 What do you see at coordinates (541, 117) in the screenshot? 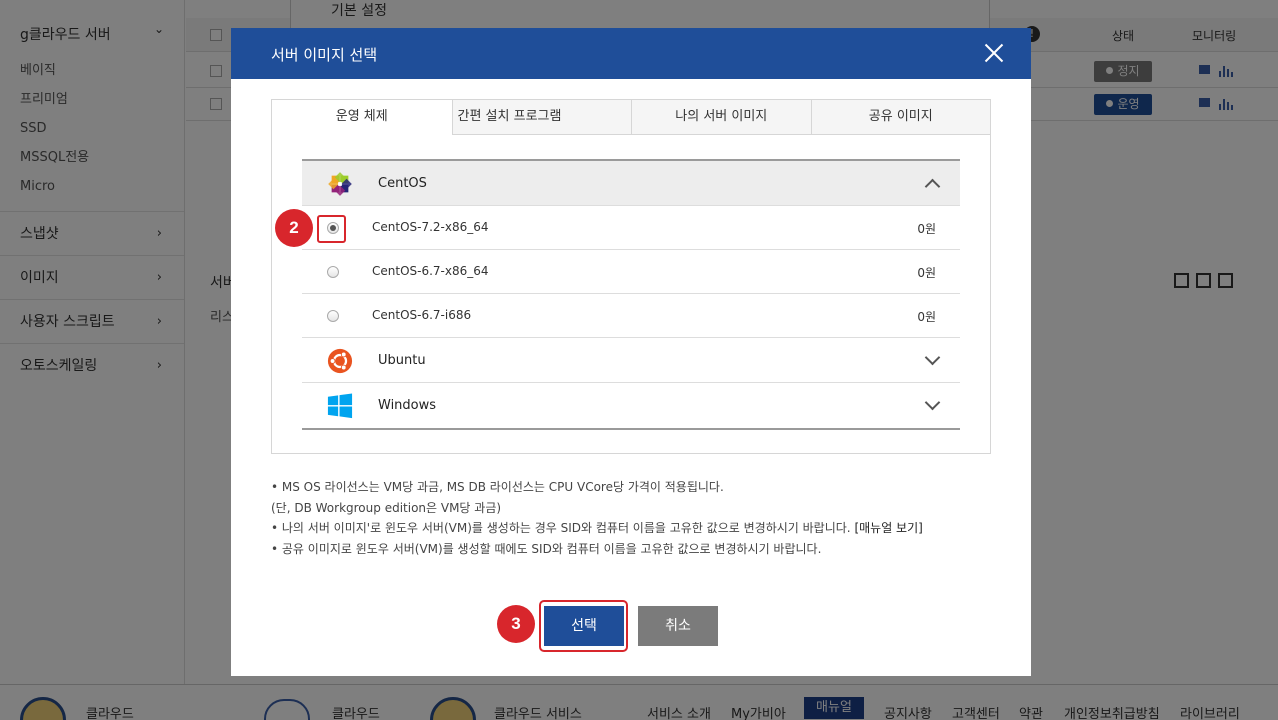
I see `tab-easy-install: 간편 설치 프로그램` at bounding box center [541, 117].